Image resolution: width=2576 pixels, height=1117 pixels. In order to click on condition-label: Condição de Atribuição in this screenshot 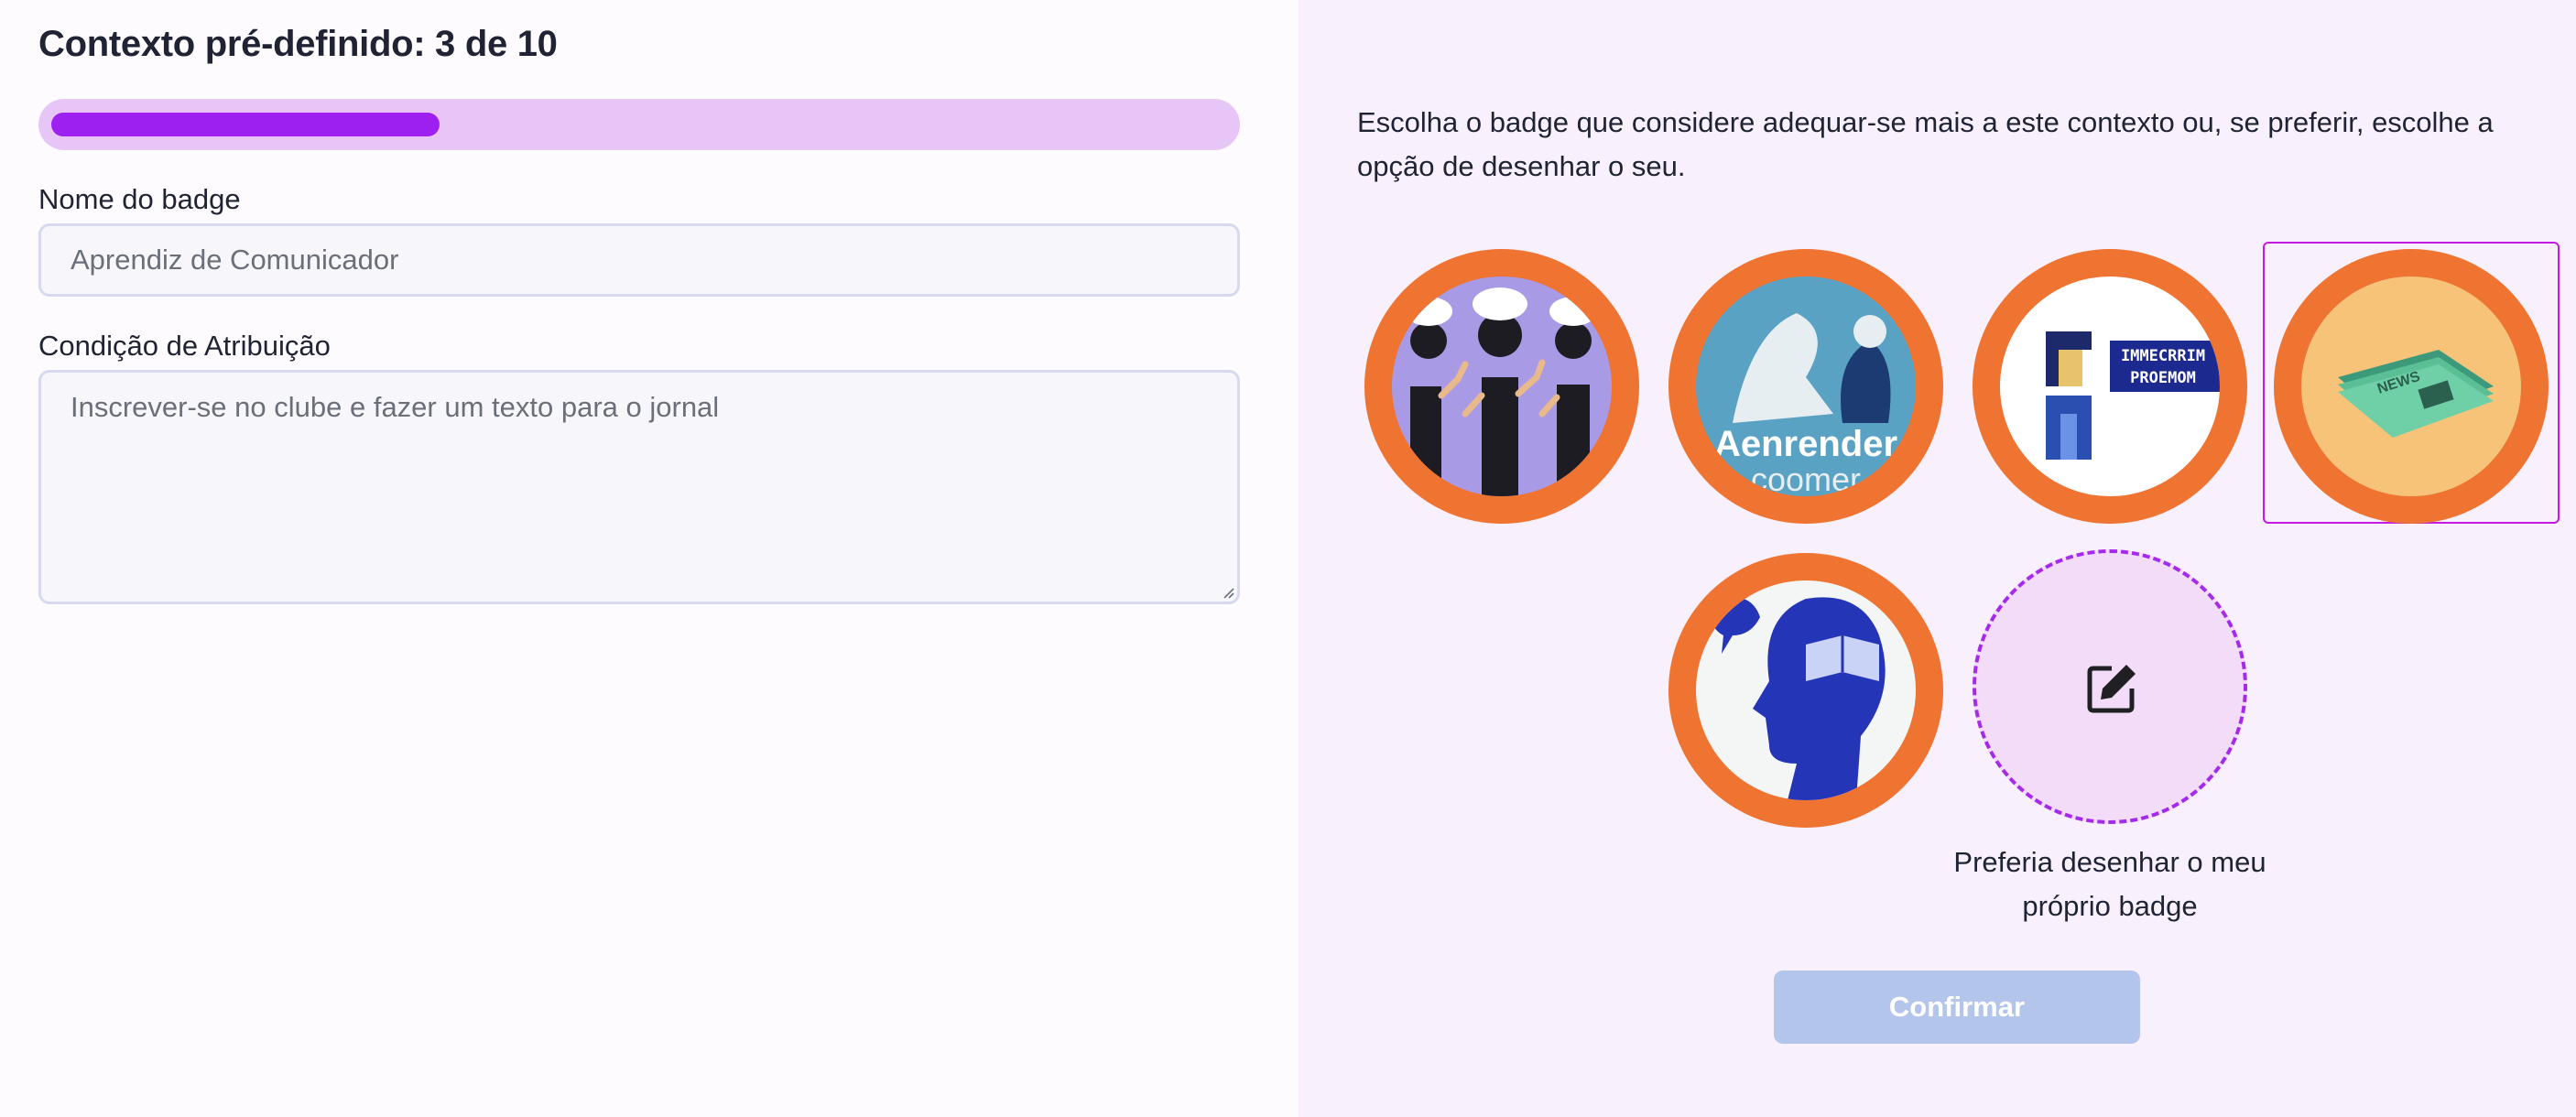, I will do `click(184, 346)`.